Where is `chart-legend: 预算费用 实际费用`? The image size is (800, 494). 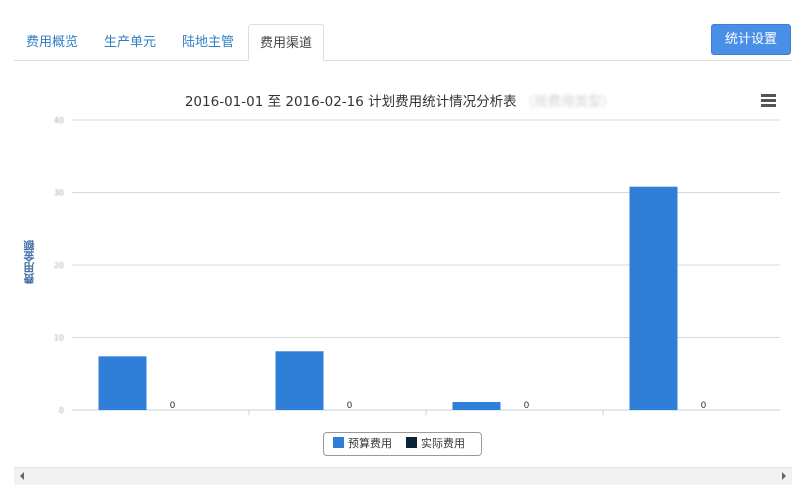 chart-legend: 预算费用 实际费用 is located at coordinates (402, 444).